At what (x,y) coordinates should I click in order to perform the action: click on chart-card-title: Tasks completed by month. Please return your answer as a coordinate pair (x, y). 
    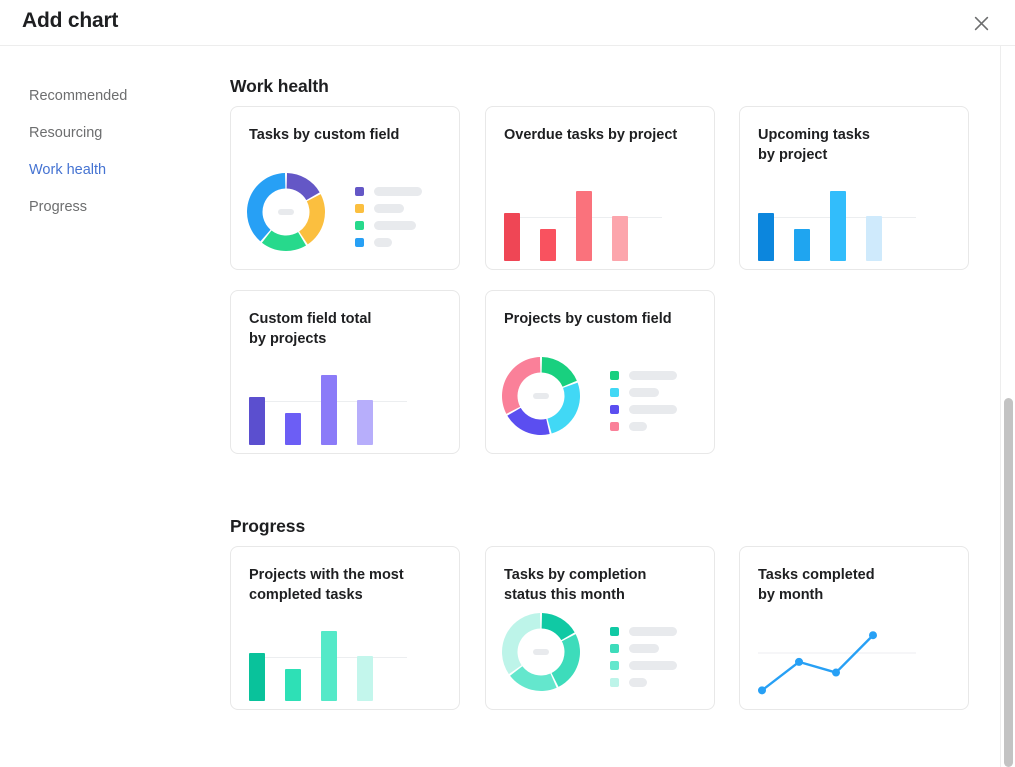
    Looking at the image, I should click on (816, 585).